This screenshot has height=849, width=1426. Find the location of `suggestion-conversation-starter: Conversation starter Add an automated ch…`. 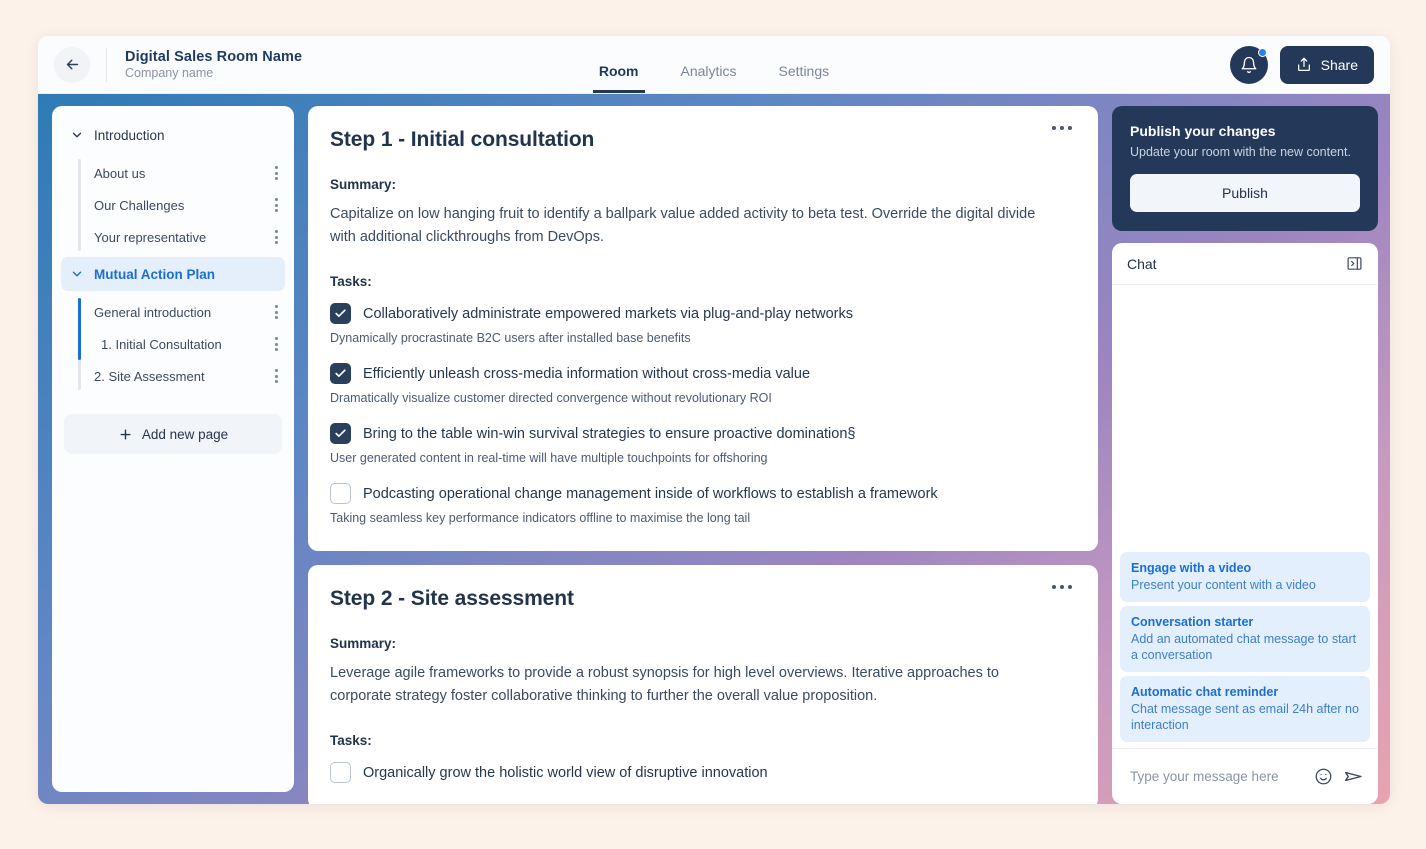

suggestion-conversation-starter: Conversation starter Add an automated ch… is located at coordinates (1245, 639).